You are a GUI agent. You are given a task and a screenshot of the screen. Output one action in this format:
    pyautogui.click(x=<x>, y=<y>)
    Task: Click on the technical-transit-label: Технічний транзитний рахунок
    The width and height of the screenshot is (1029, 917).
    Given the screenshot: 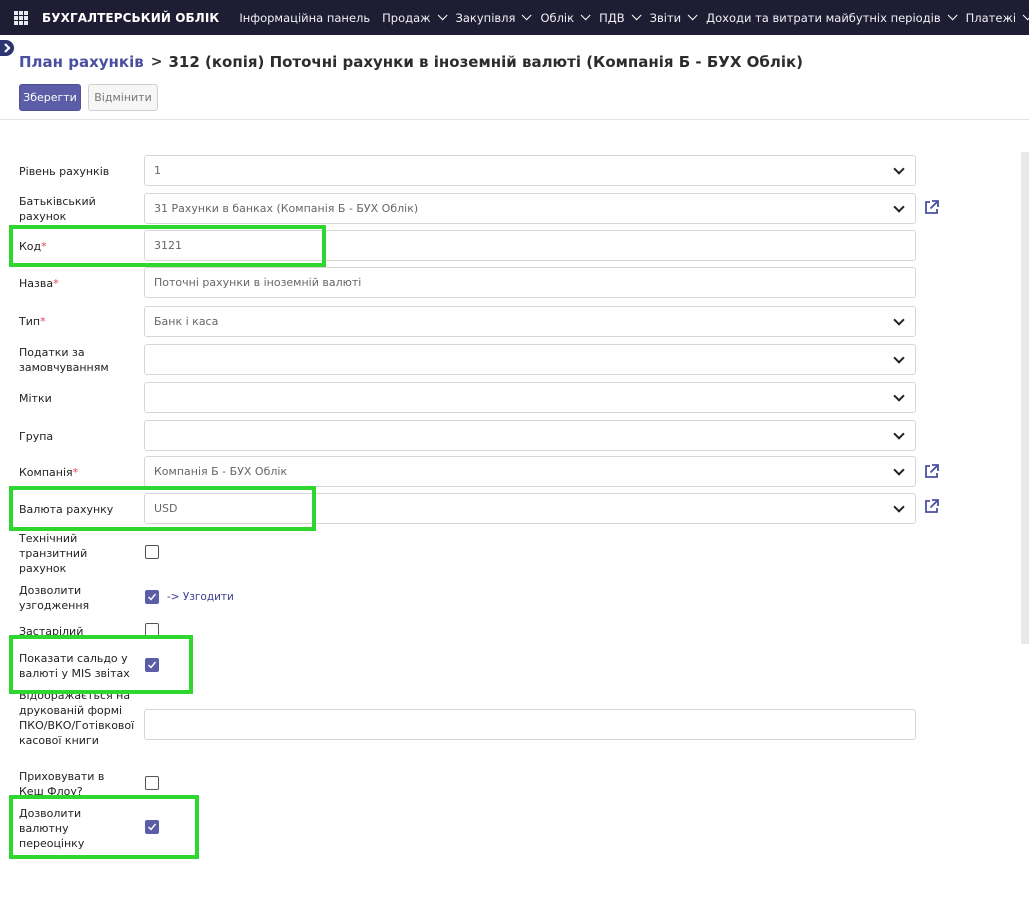 What is the action you would take?
    pyautogui.click(x=53, y=553)
    